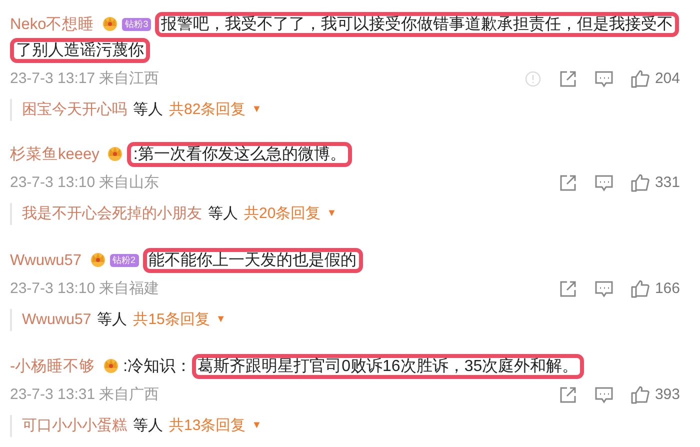  I want to click on reply-username: 困宝今天开心吗, so click(74, 109).